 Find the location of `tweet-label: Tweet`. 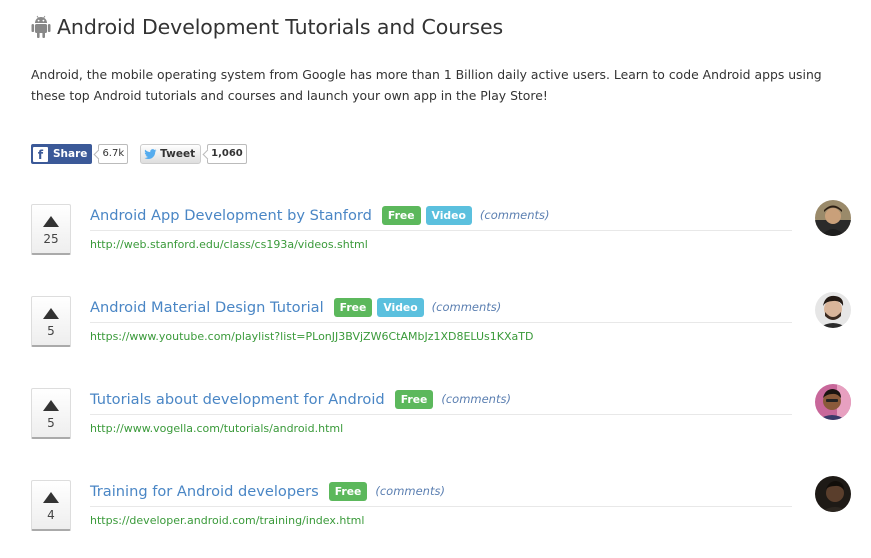

tweet-label: Tweet is located at coordinates (178, 154).